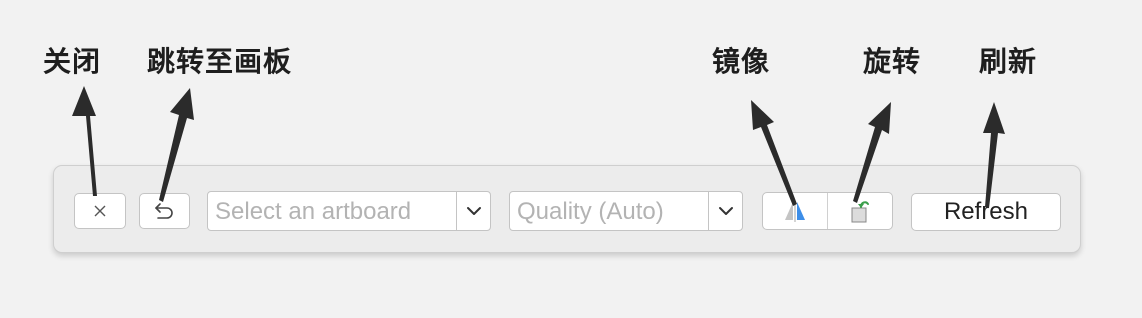 Image resolution: width=1142 pixels, height=318 pixels. I want to click on arrow-to-refresh, so click(994, 155).